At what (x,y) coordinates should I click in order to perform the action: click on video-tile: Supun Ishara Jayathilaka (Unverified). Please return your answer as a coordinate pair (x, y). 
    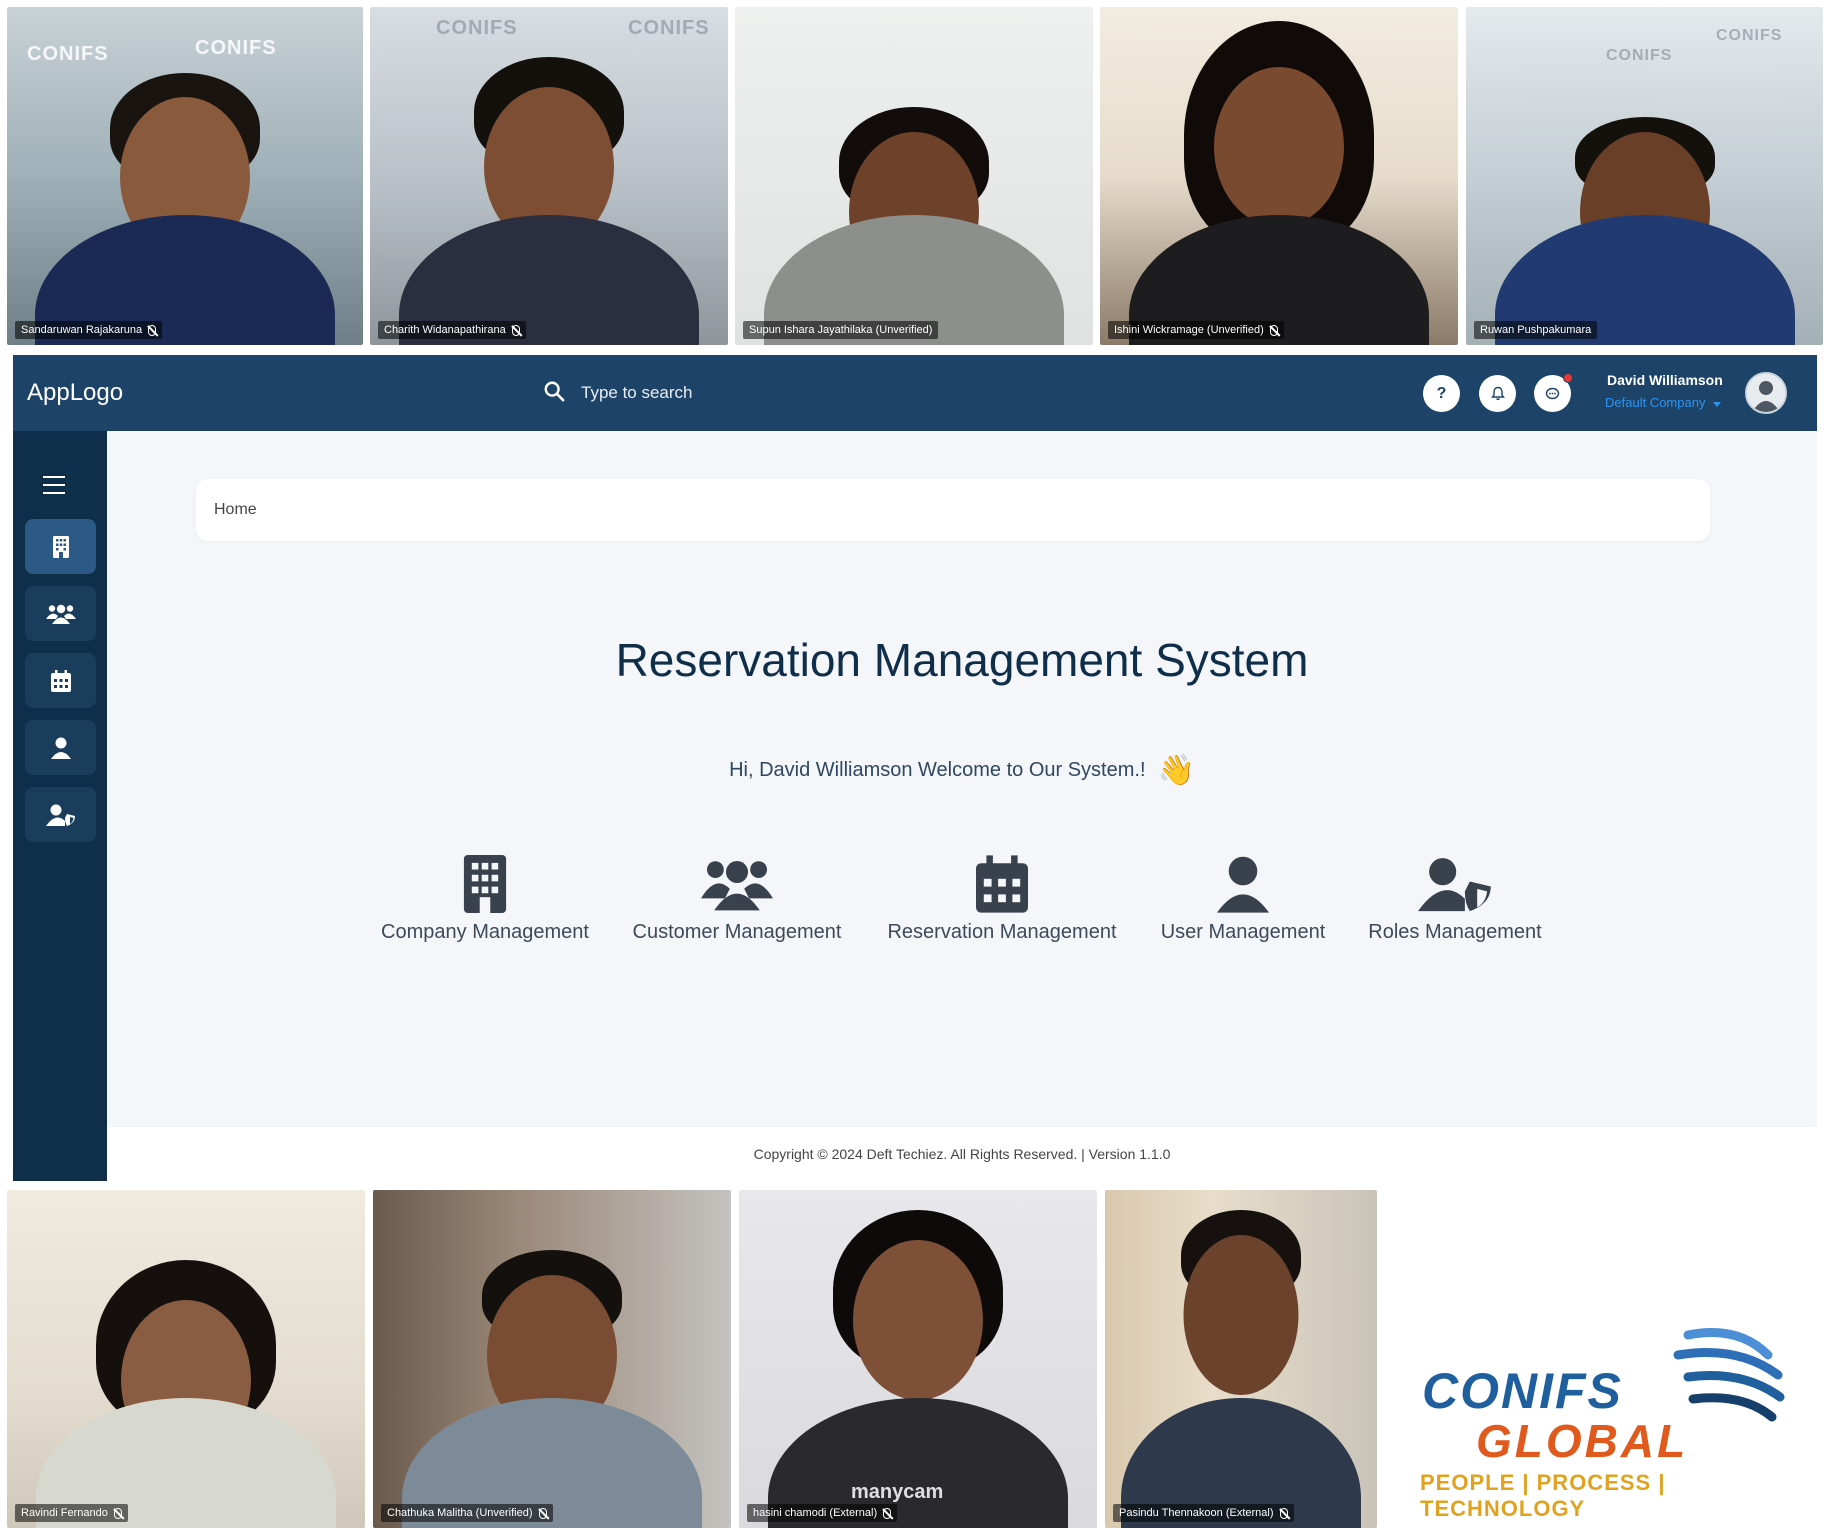
    Looking at the image, I should click on (914, 176).